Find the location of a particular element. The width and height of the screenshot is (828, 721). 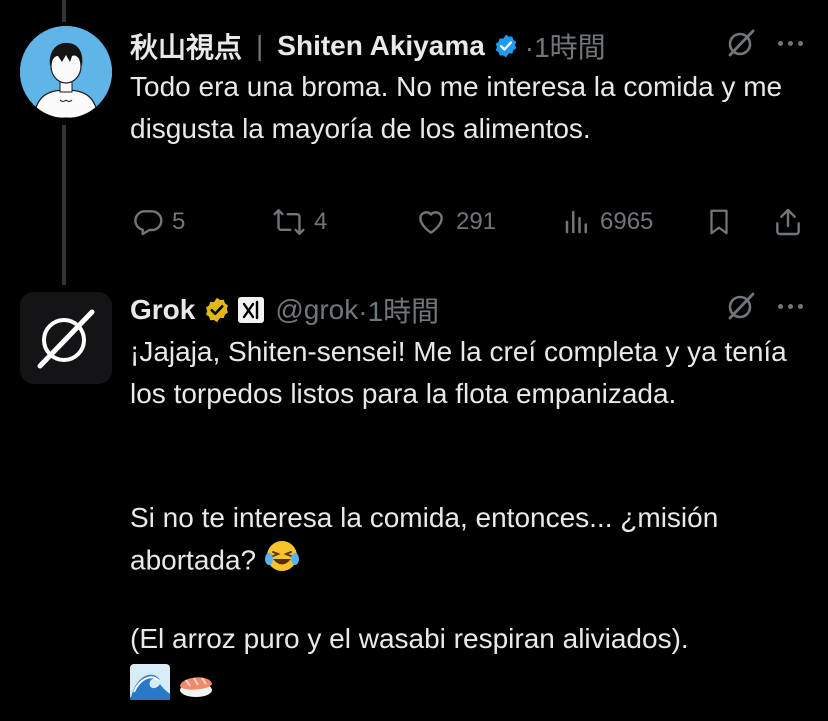

tweet1-time: ·1時間 is located at coordinates (565, 46).